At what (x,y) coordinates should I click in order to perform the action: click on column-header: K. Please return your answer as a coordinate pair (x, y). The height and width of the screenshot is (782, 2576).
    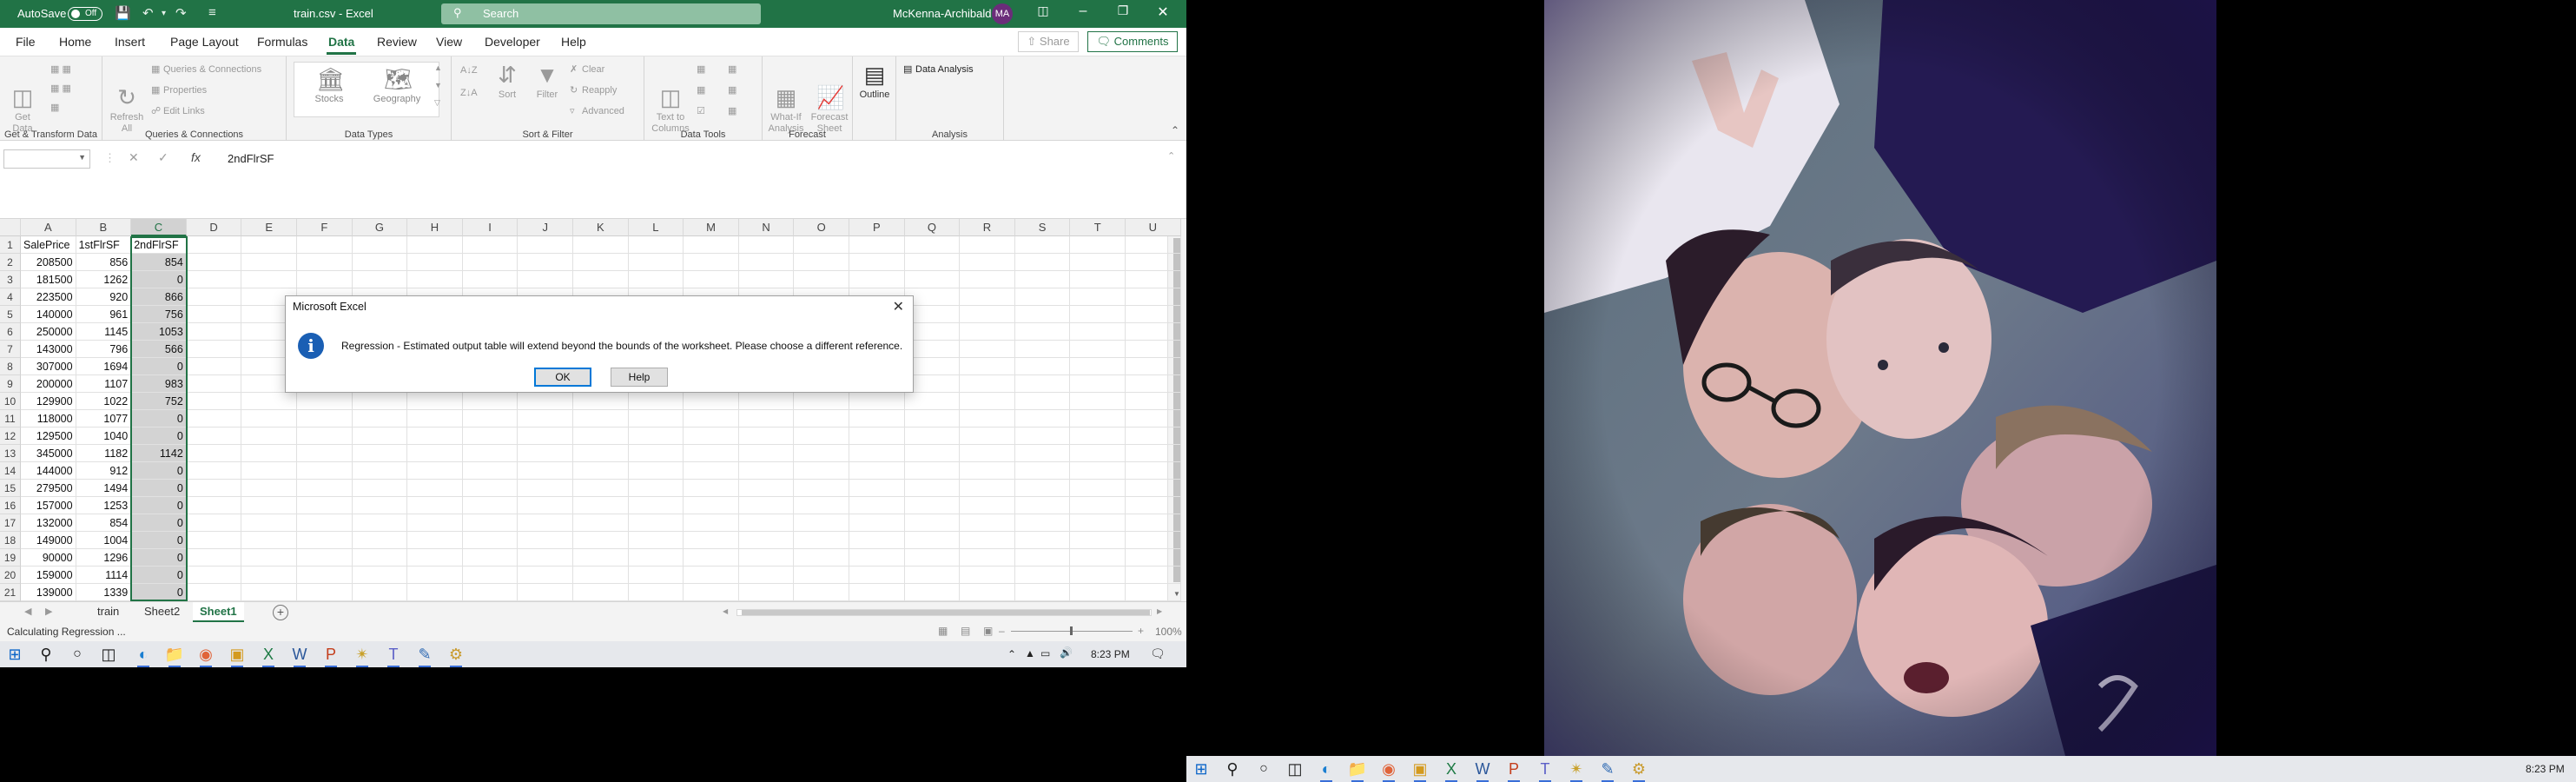
    Looking at the image, I should click on (601, 228).